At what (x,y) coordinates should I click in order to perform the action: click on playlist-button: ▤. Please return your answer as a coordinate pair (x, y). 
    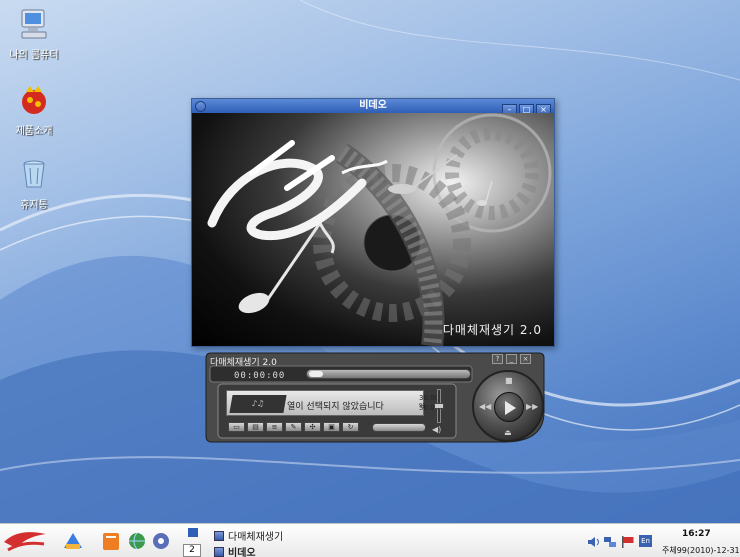
    Looking at the image, I should click on (255, 427).